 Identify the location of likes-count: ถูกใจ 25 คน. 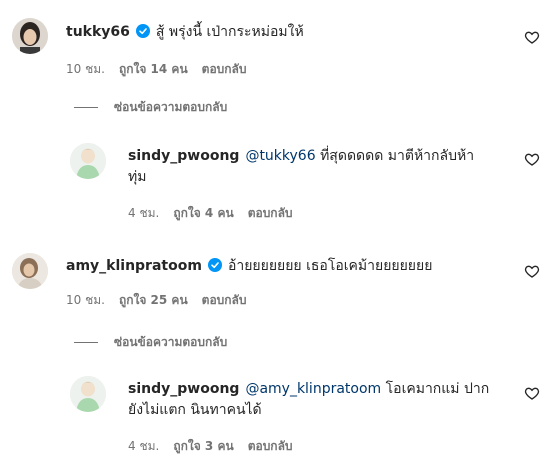
(153, 300).